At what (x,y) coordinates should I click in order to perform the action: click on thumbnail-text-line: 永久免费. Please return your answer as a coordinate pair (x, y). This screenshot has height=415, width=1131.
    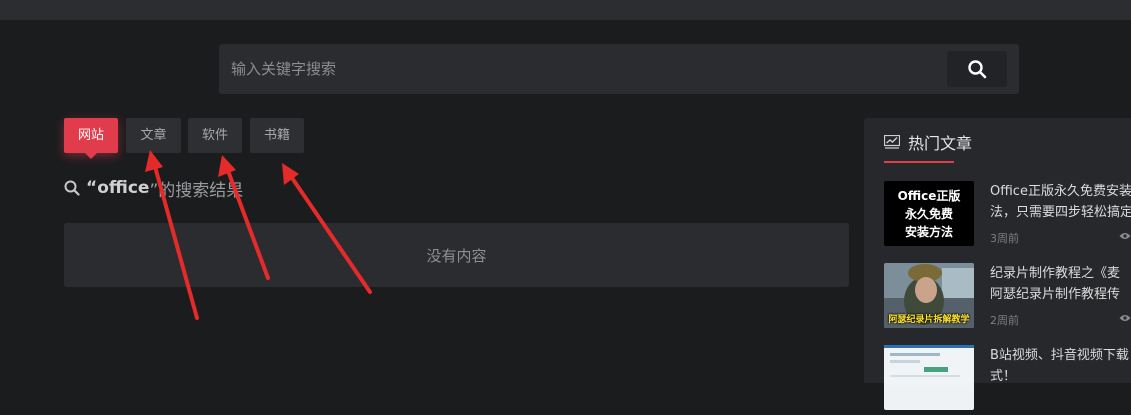
    Looking at the image, I should click on (928, 213).